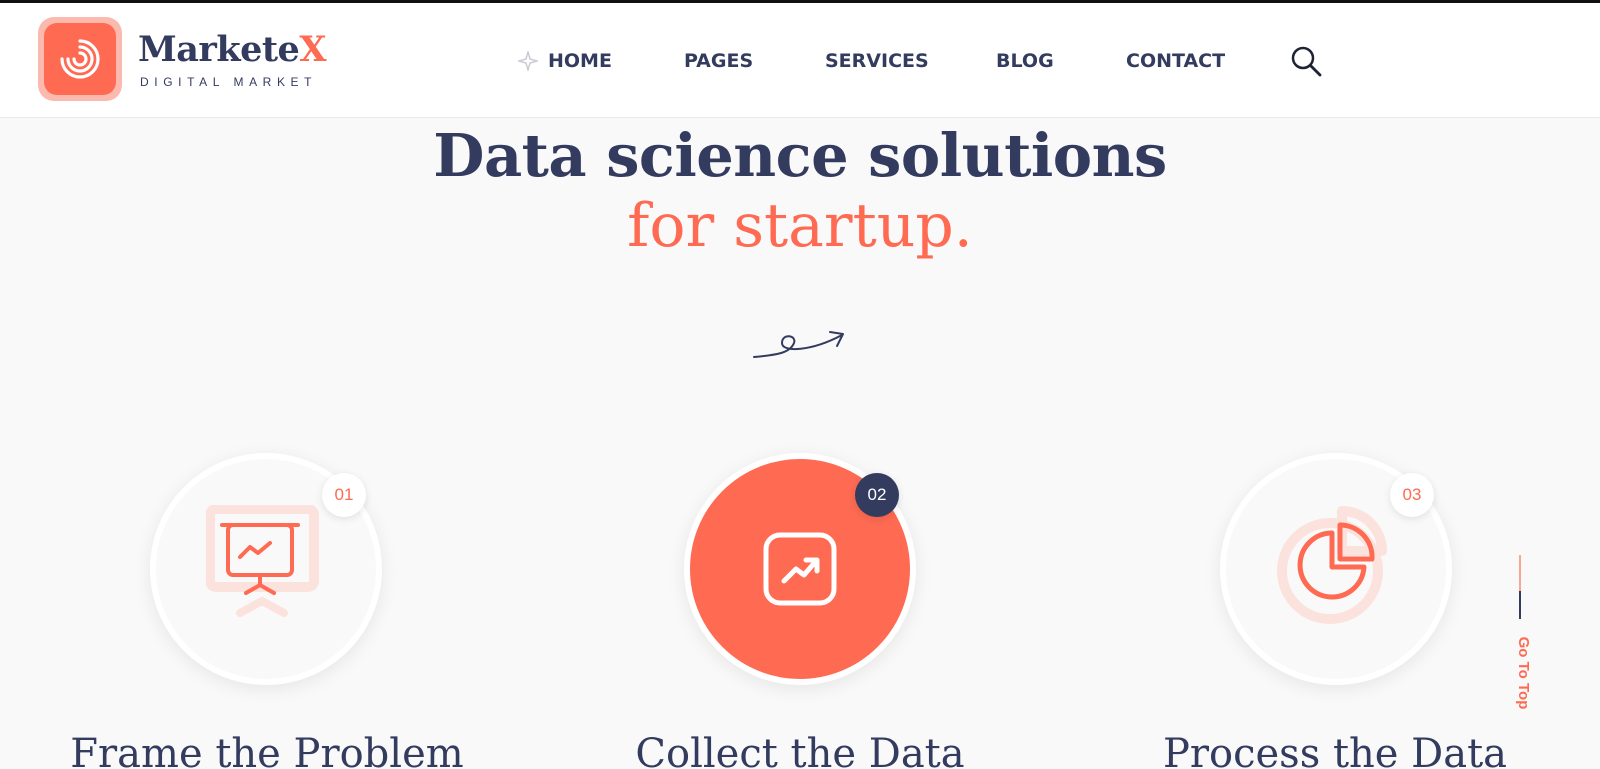  I want to click on nav-contact: CONTACT, so click(1175, 61).